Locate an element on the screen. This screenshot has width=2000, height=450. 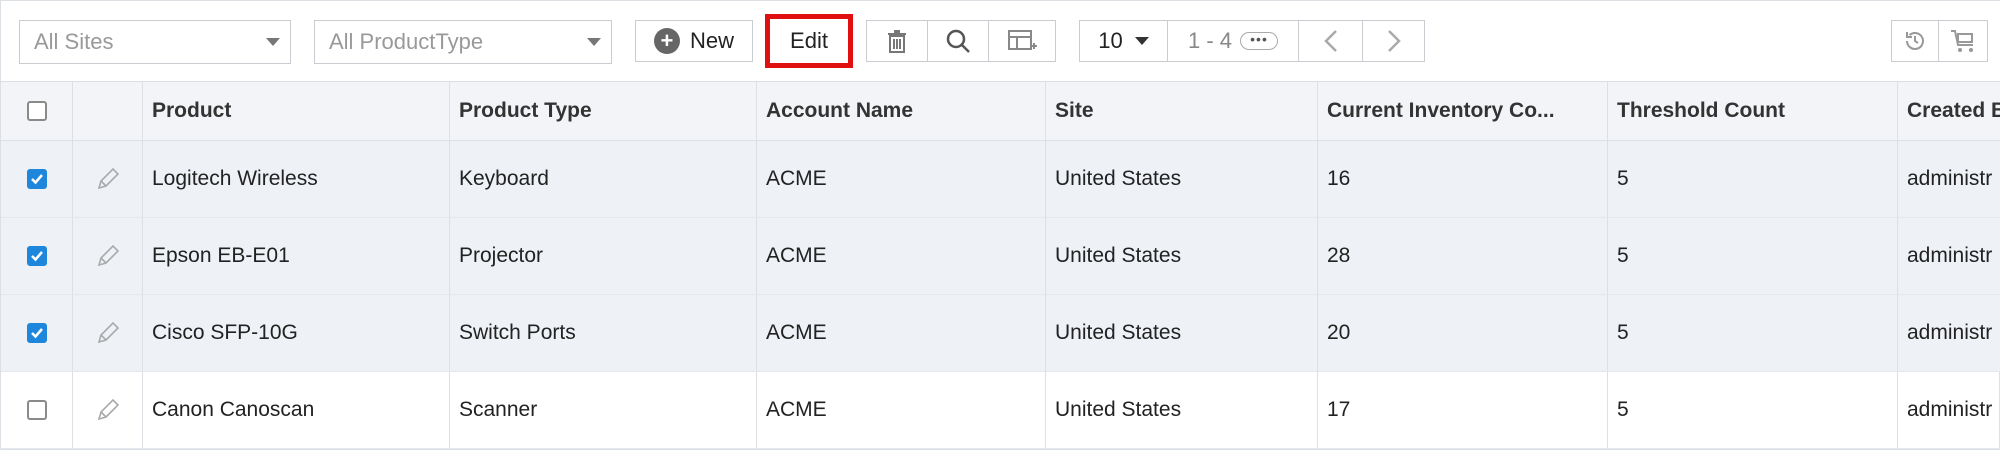
delete-button is located at coordinates (897, 41).